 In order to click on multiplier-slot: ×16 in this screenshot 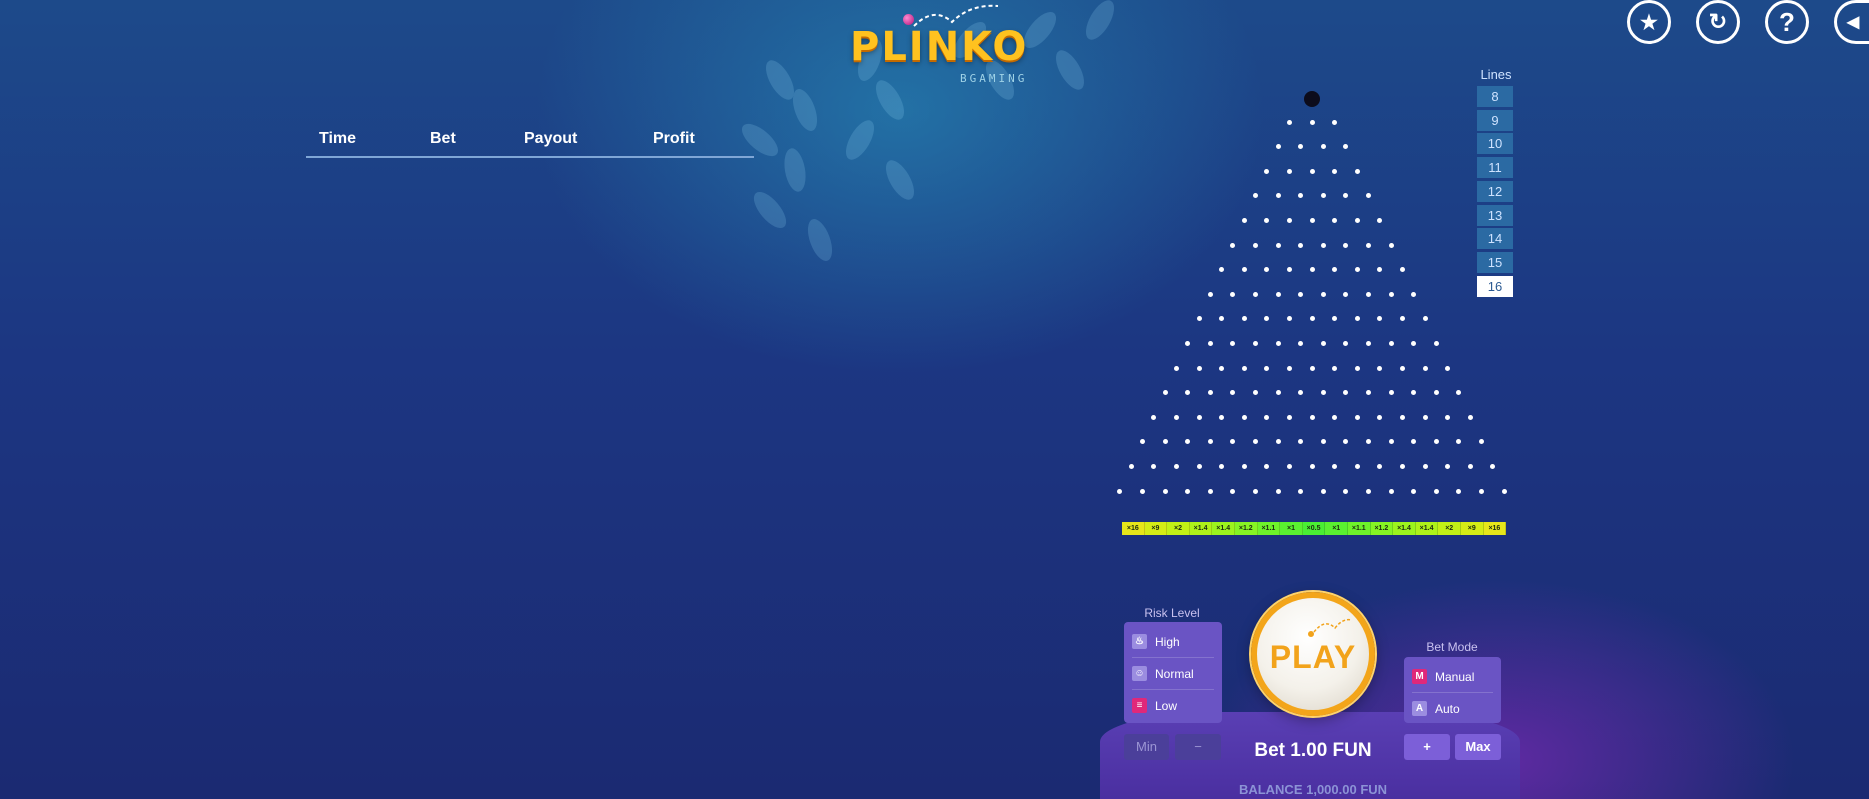, I will do `click(1495, 528)`.